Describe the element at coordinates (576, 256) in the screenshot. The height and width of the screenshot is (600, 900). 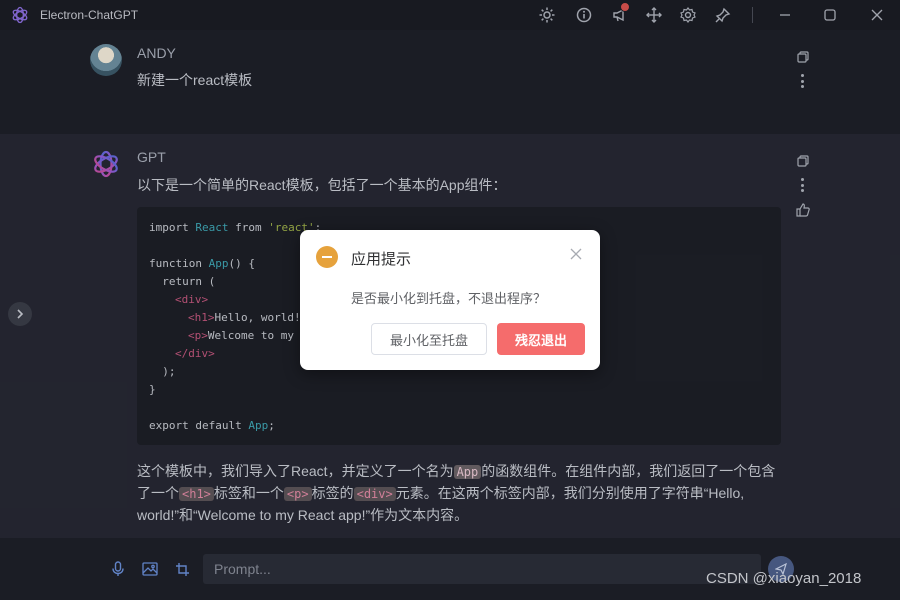
I see `dialog-close-icon` at that location.